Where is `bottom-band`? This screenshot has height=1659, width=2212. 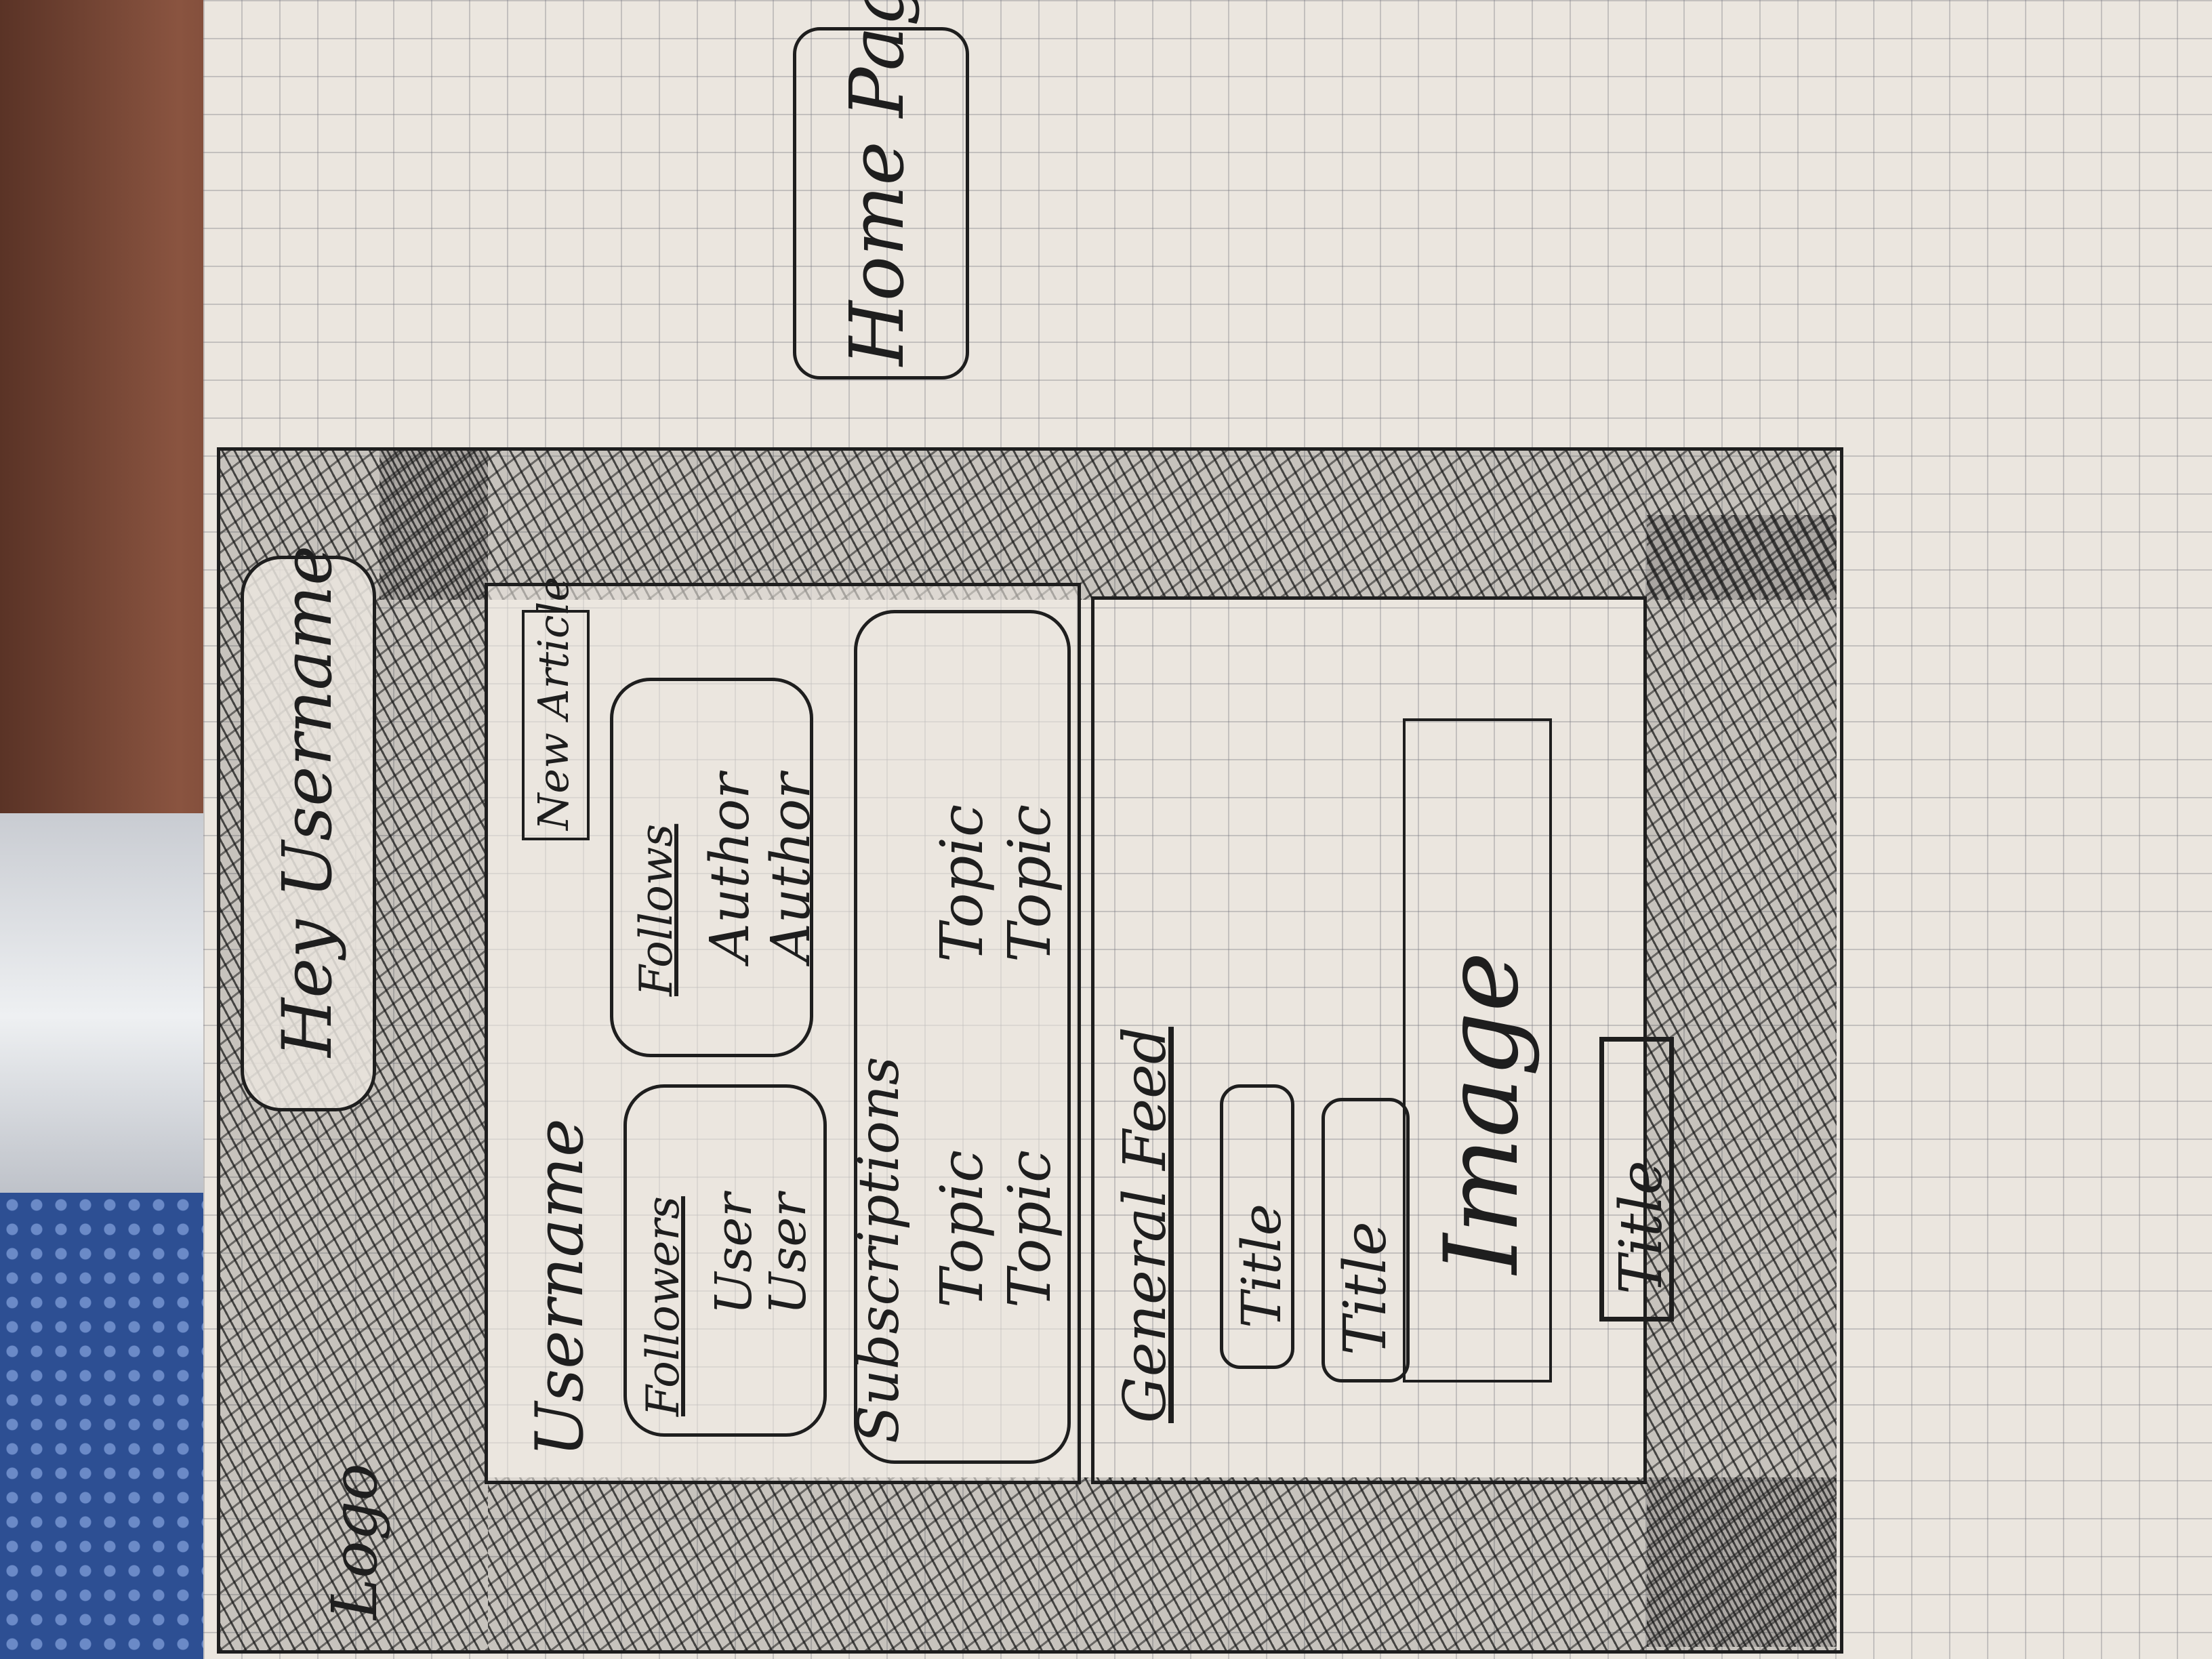
bottom-band is located at coordinates (1162, 1563).